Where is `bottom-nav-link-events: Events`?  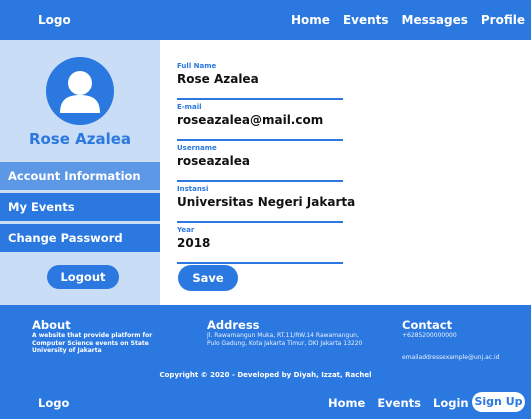 bottom-nav-link-events: Events is located at coordinates (399, 403).